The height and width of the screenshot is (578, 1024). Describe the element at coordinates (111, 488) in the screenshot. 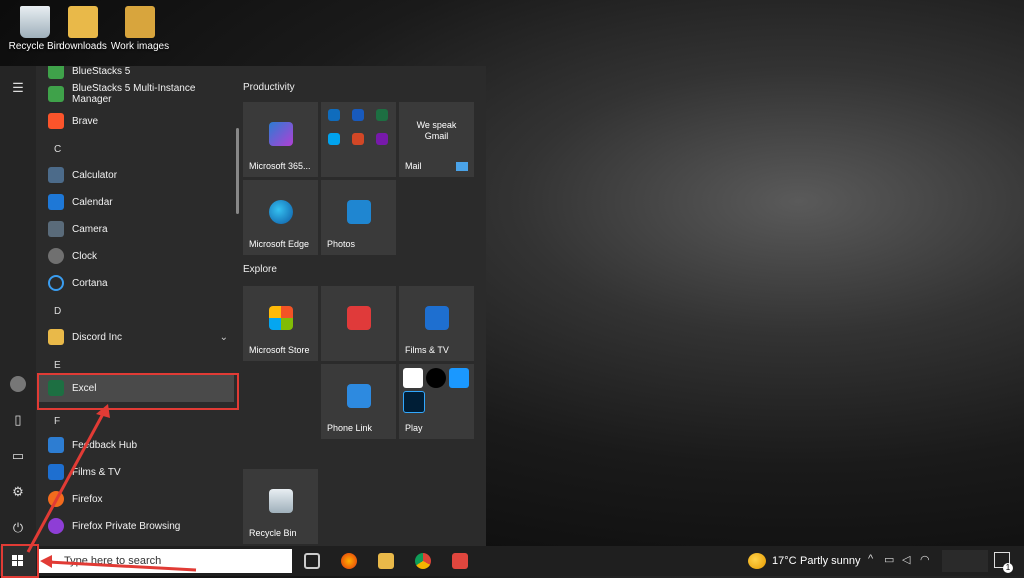

I see `annotation-arrows` at that location.